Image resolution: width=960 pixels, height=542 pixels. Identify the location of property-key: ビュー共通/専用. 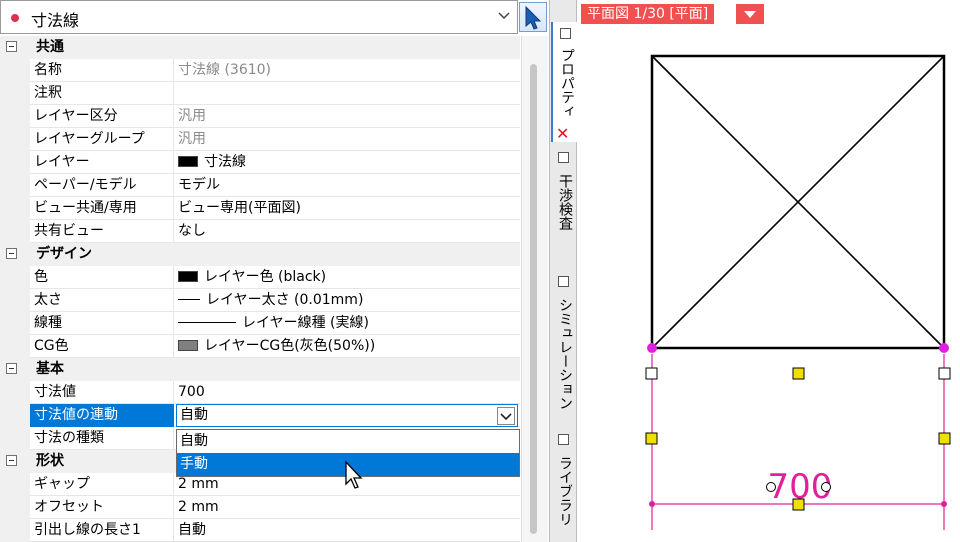
(85, 208).